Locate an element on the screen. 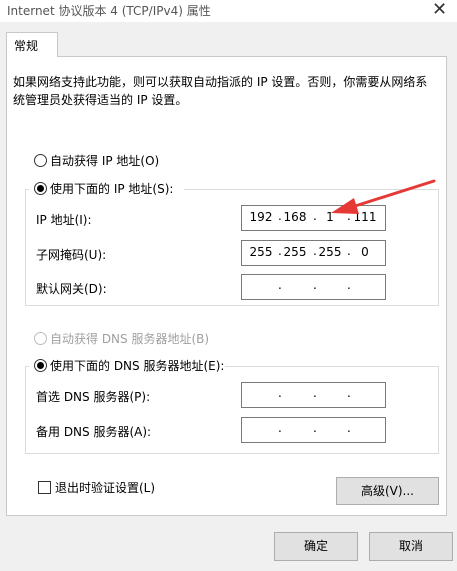 This screenshot has width=457, height=571. manual-ip-label: 使用下面的 IP 地址(S): is located at coordinates (111, 188).